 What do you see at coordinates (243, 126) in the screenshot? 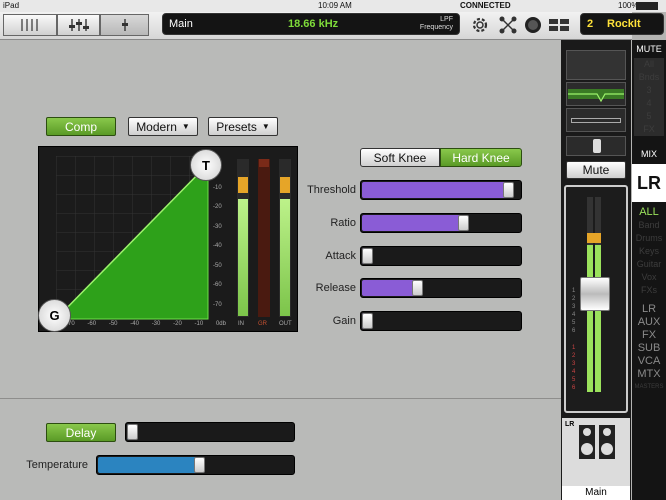
I see `presets-dropdown: Presets ▼` at bounding box center [243, 126].